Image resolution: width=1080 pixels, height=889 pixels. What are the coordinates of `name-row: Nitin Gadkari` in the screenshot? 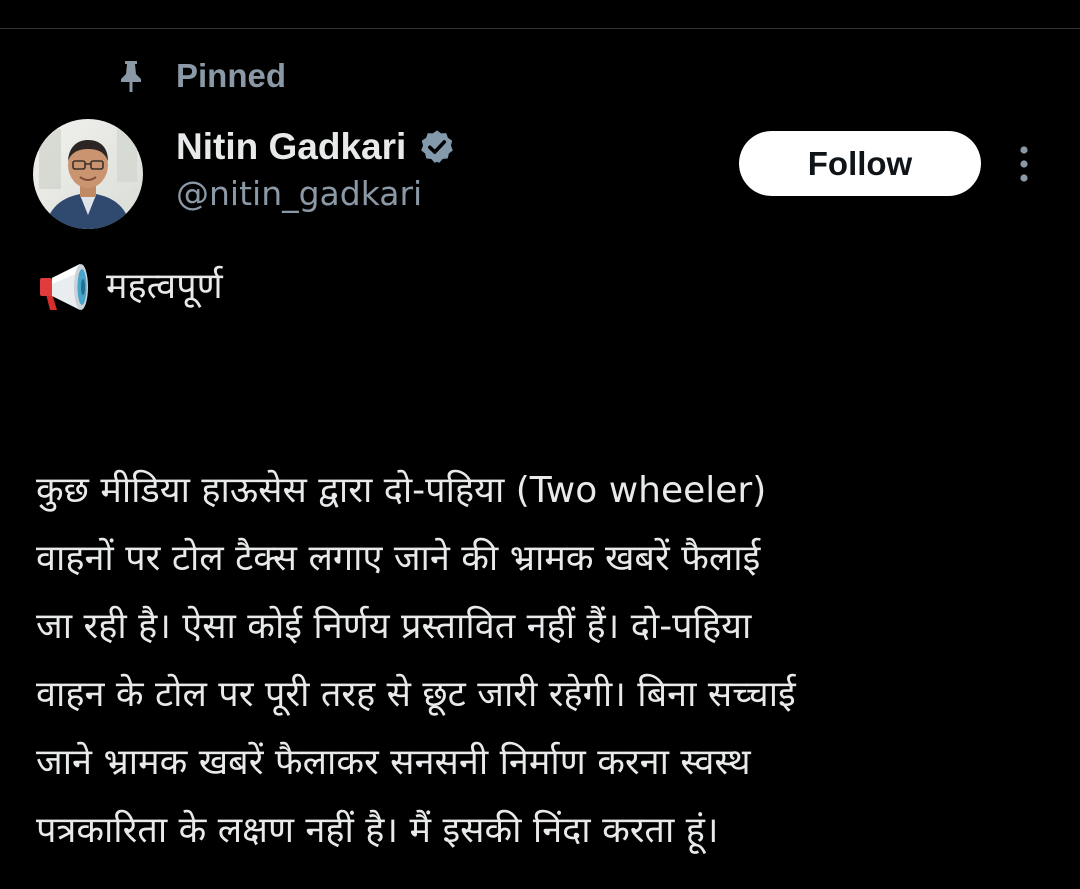 It's located at (316, 147).